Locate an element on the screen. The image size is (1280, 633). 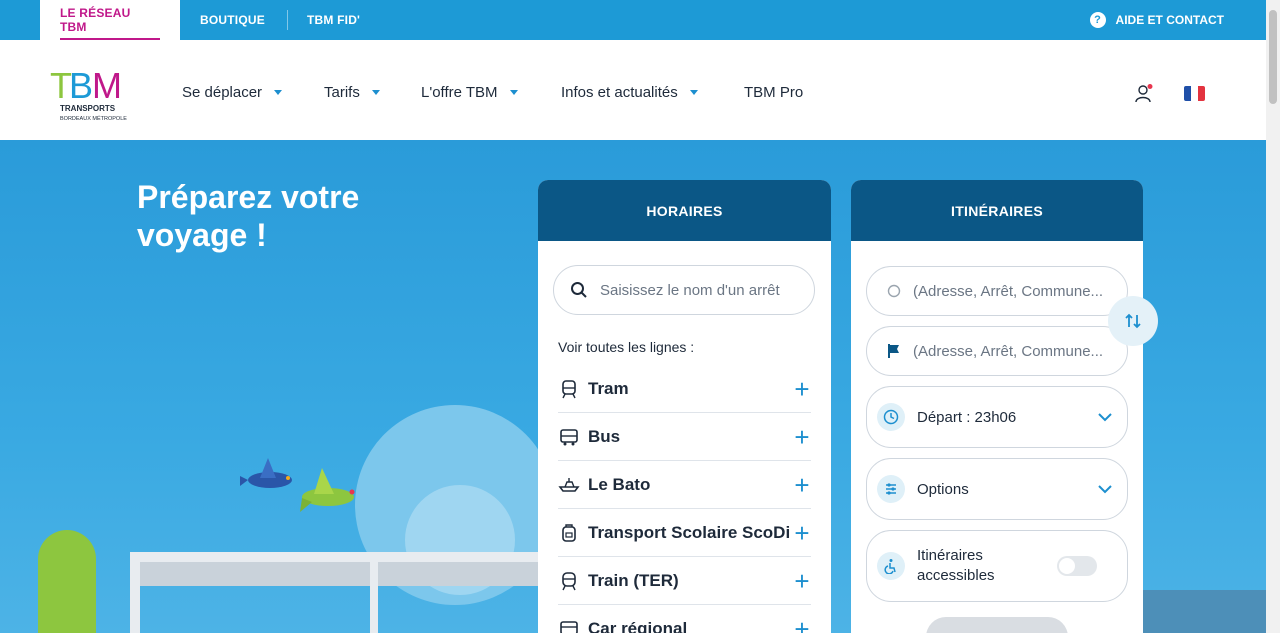
help-label: AIDE ET CONTACT is located at coordinates (1169, 20).